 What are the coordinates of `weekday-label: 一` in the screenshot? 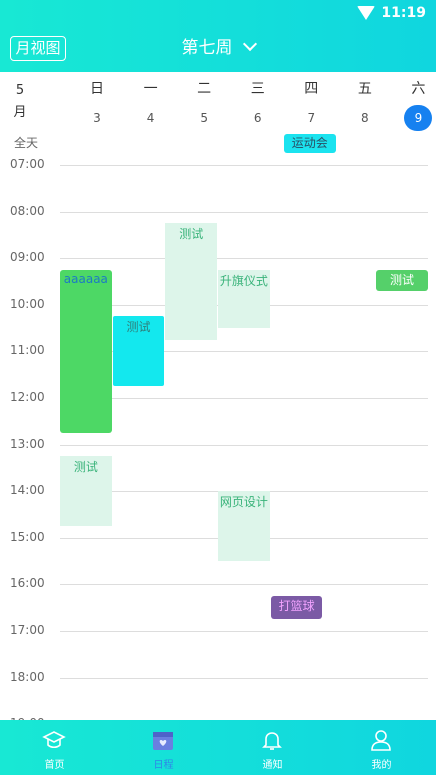 It's located at (150, 89).